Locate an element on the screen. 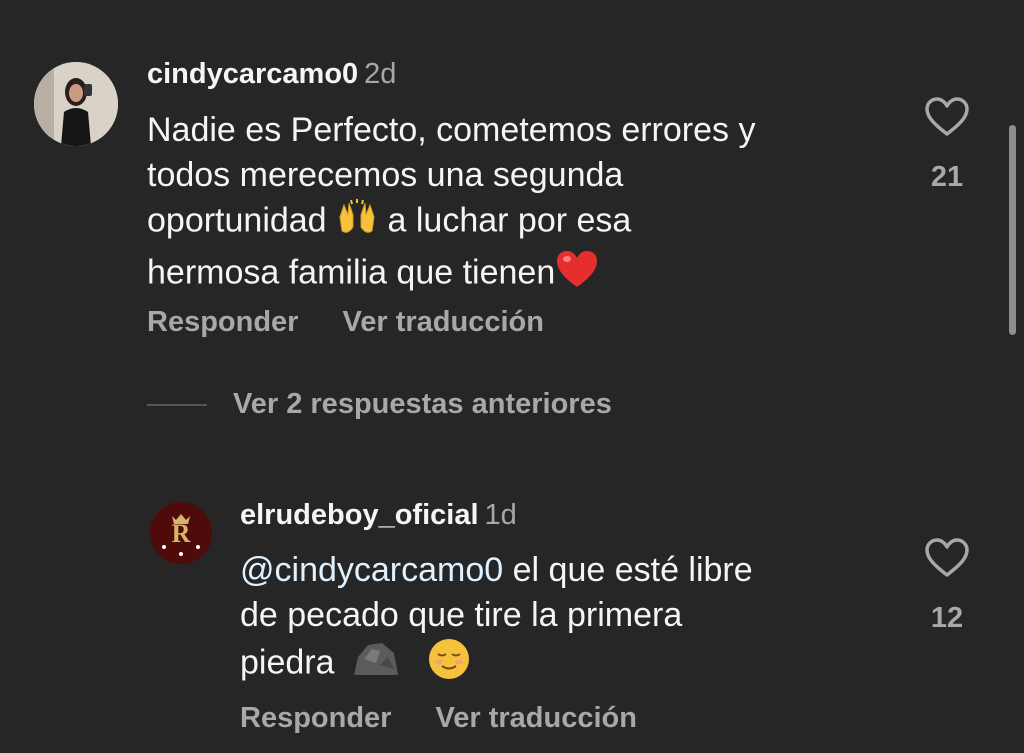 This screenshot has height=753, width=1024. avatar is located at coordinates (76, 104).